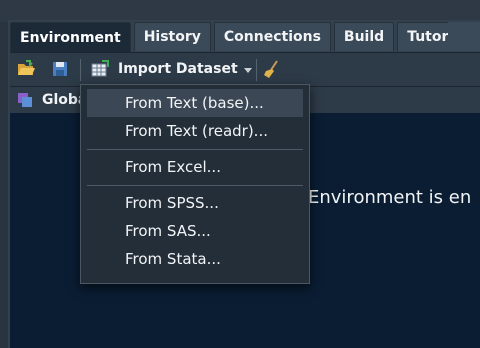  I want to click on chevron-down-icon, so click(248, 70).